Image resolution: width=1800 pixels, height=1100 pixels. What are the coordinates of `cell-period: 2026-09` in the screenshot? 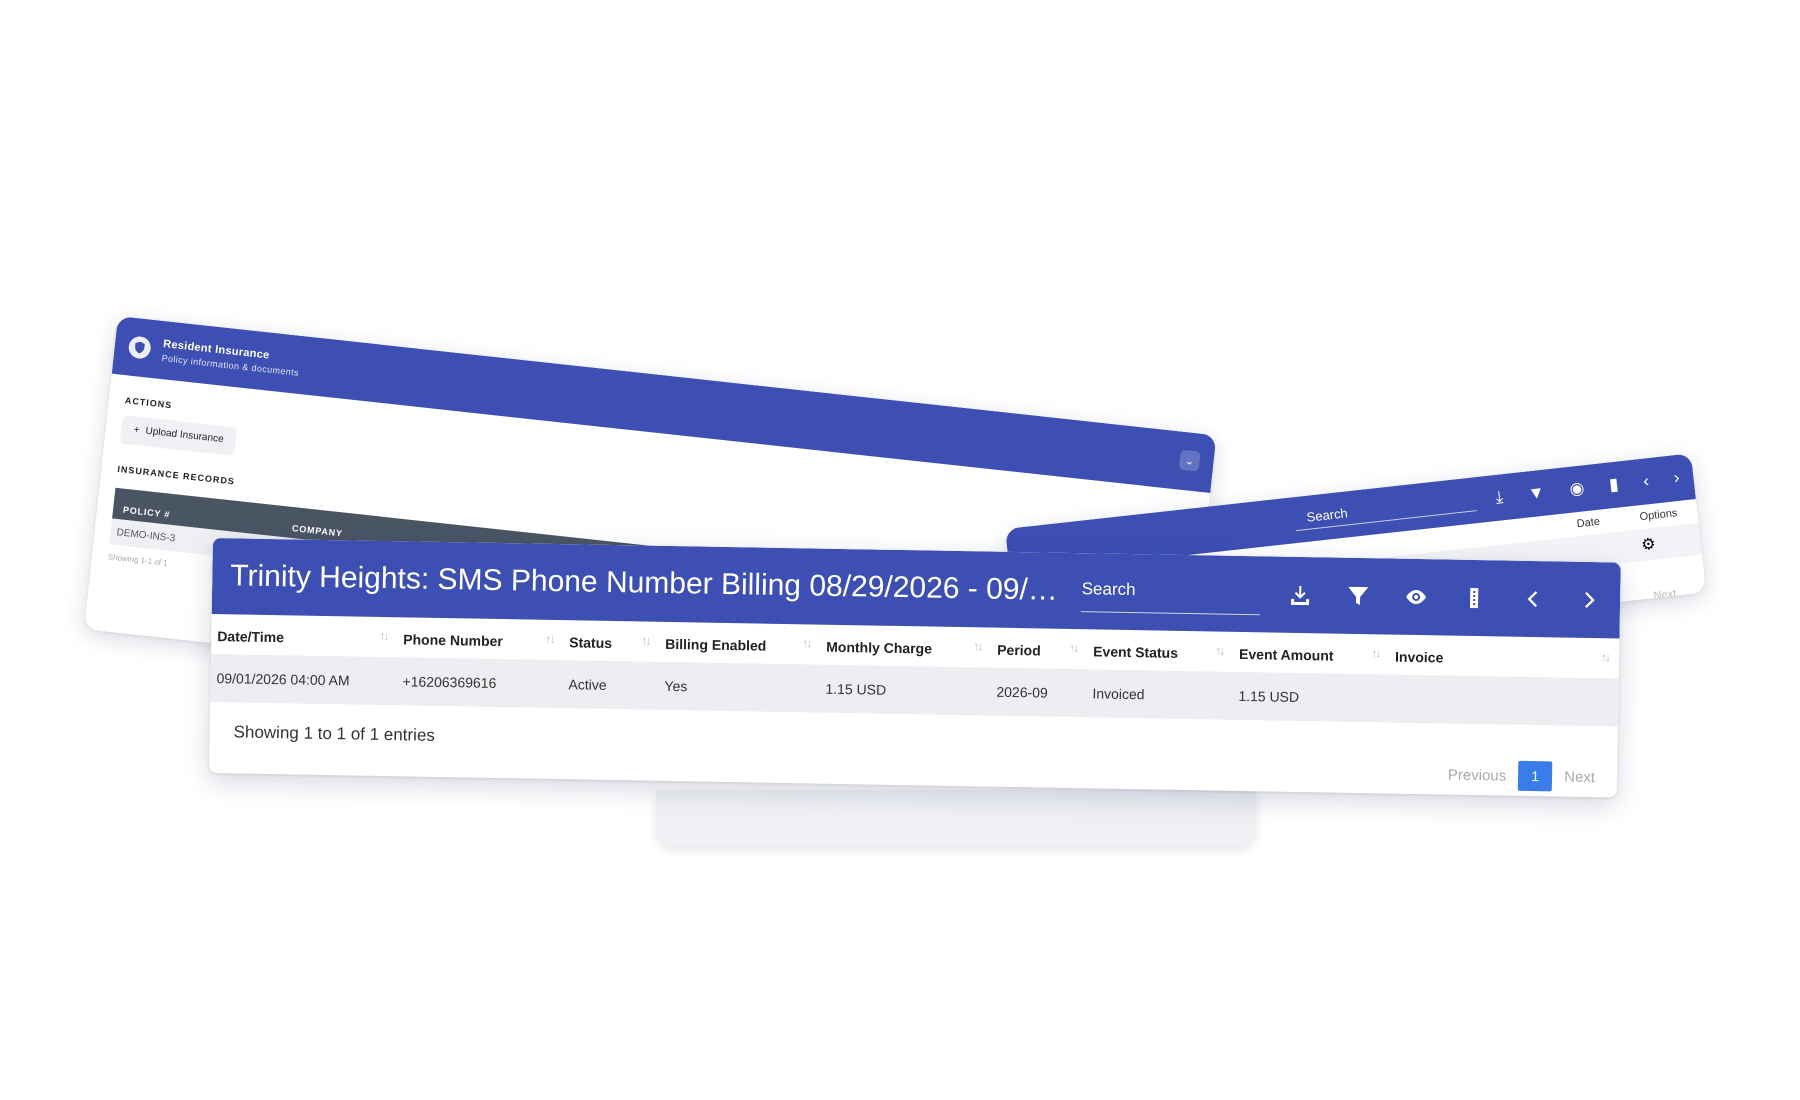 It's located at (1038, 692).